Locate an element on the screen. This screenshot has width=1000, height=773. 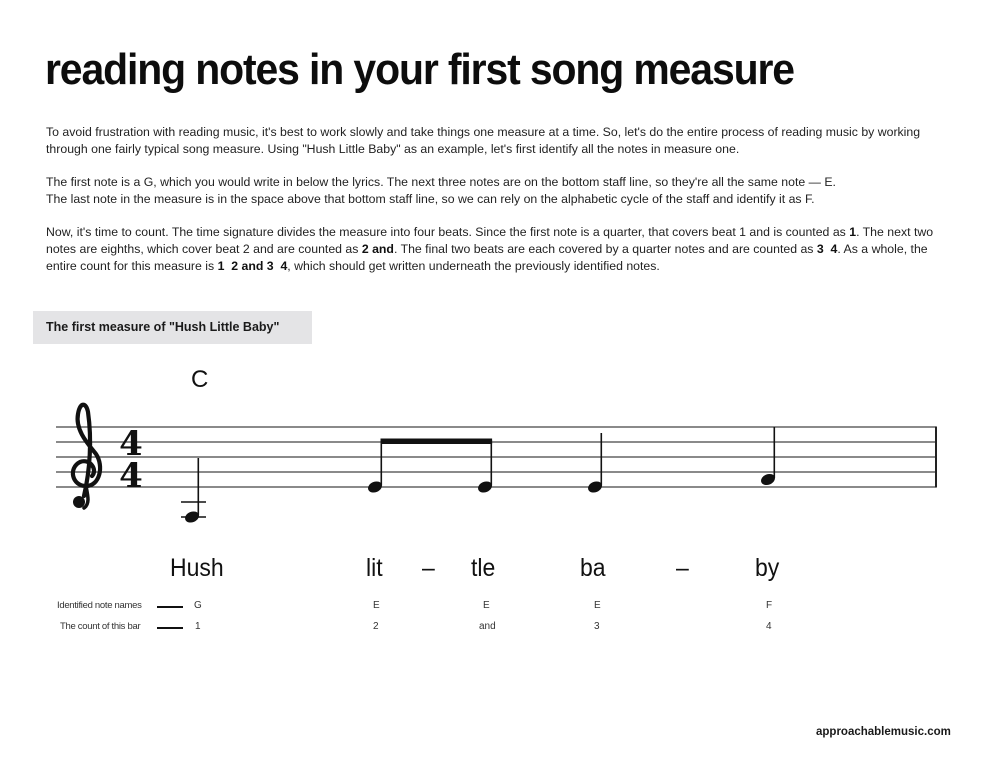
count-cell: and is located at coordinates (487, 626).